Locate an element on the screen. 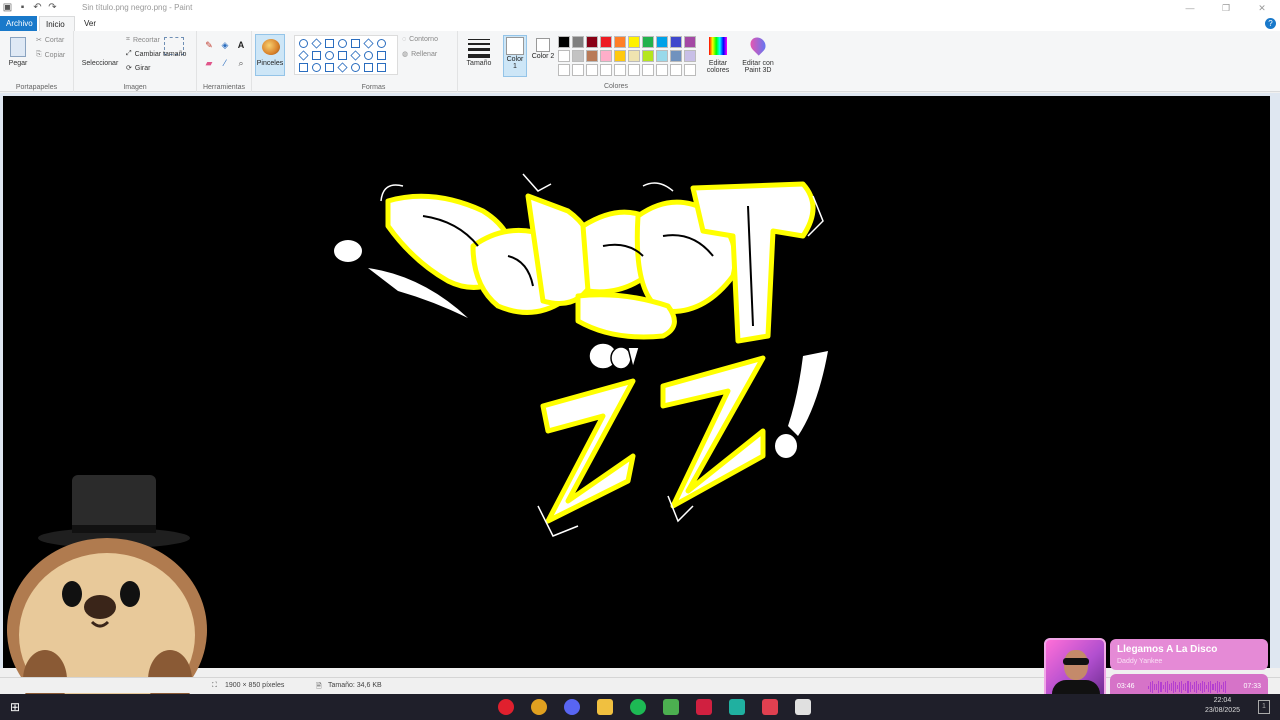  rotate-button: ⟳ Girar is located at coordinates (138, 68).